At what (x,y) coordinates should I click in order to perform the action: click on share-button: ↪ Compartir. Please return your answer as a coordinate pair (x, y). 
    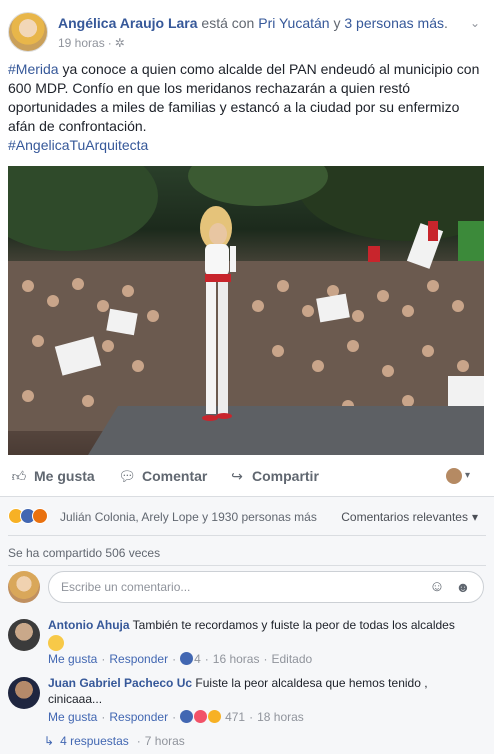
    Looking at the image, I should click on (273, 476).